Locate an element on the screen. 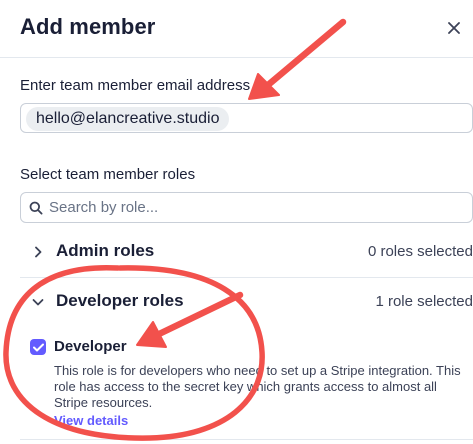 This screenshot has height=444, width=473. email-chip: hello@elancreative.studio is located at coordinates (128, 119).